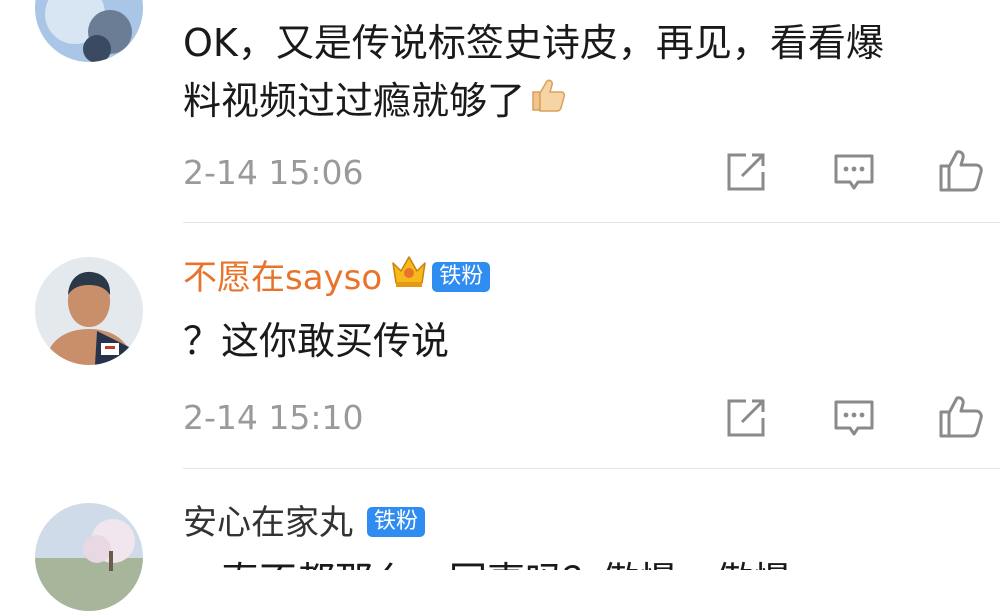 The width and height of the screenshot is (1000, 611). Describe the element at coordinates (409, 276) in the screenshot. I see `crown-fan-icon` at that location.